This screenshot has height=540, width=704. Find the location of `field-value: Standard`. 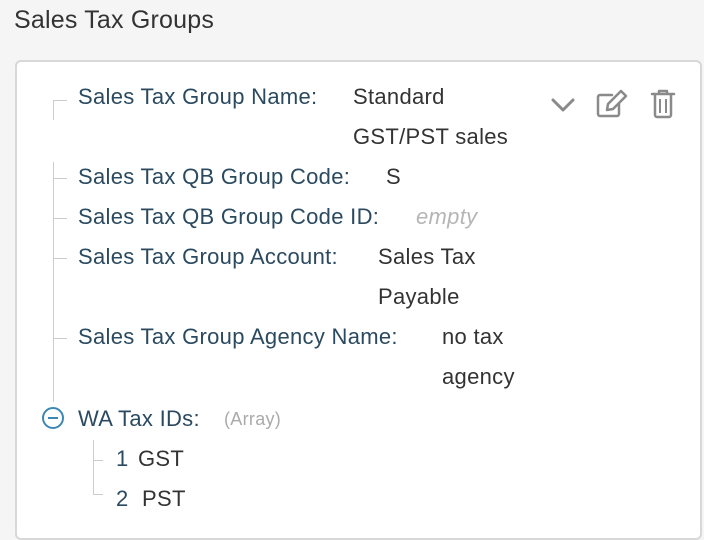

field-value: Standard is located at coordinates (399, 96).